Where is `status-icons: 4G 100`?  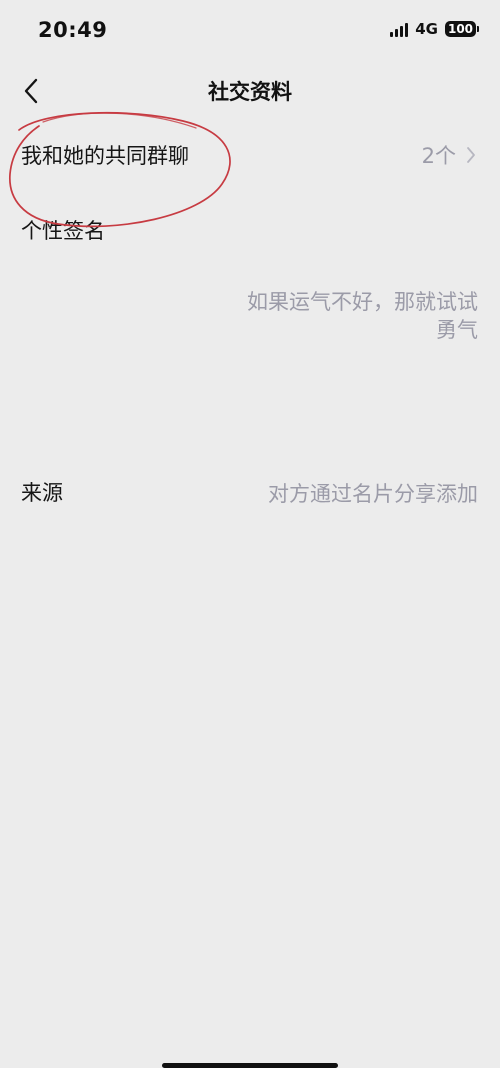
status-icons: 4G 100 is located at coordinates (434, 29).